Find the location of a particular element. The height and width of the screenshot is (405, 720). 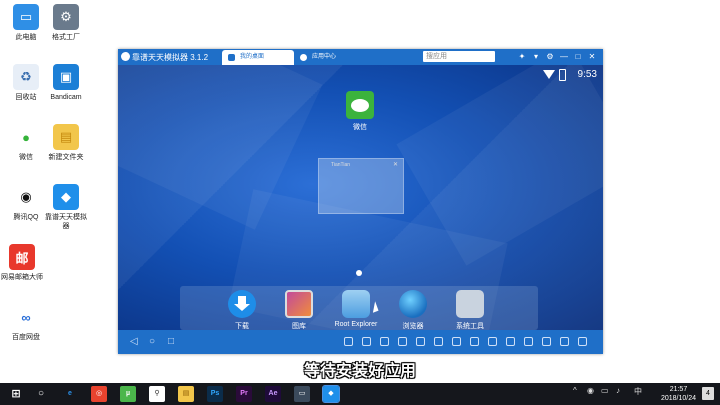

app-label: 浏览器 is located at coordinates (413, 326).